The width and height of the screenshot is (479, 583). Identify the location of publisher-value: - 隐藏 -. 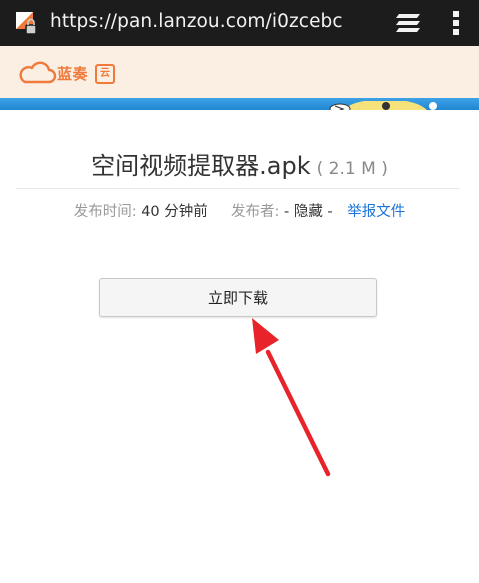
(308, 212).